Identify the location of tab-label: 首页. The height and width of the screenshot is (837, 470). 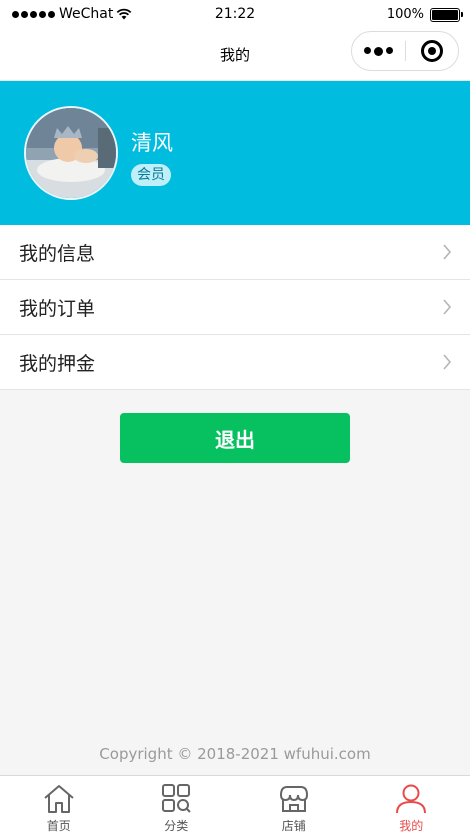
(58, 826).